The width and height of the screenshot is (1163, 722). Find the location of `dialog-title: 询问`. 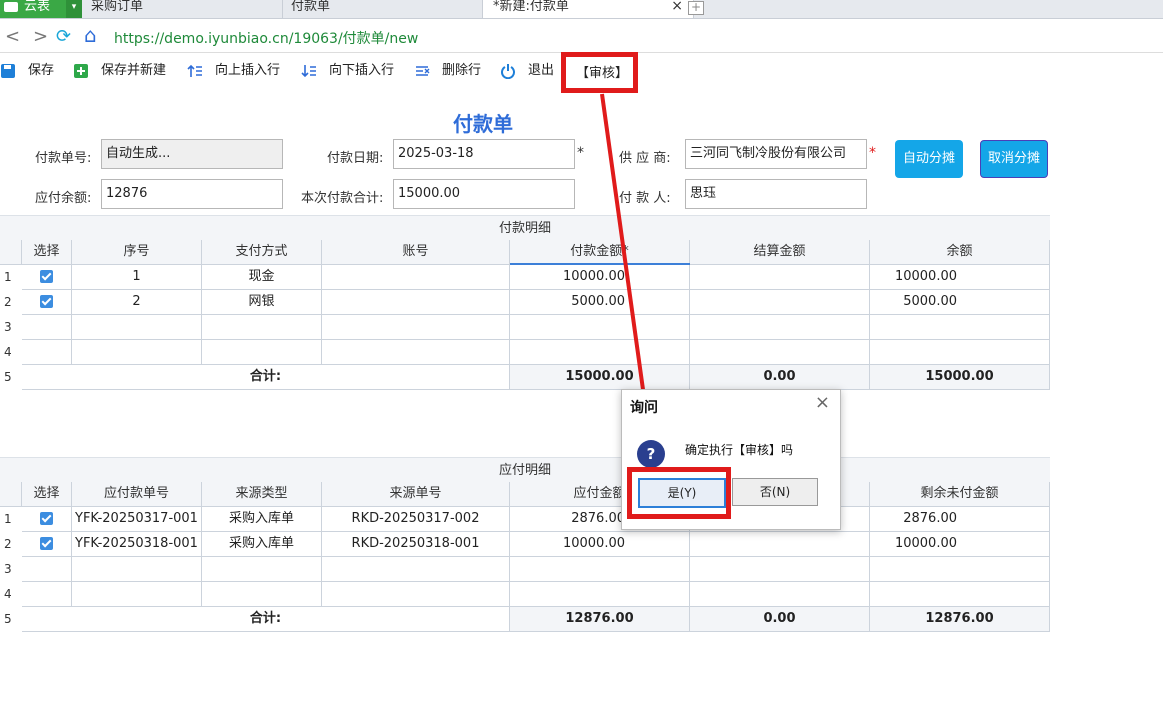

dialog-title: 询问 is located at coordinates (644, 408).